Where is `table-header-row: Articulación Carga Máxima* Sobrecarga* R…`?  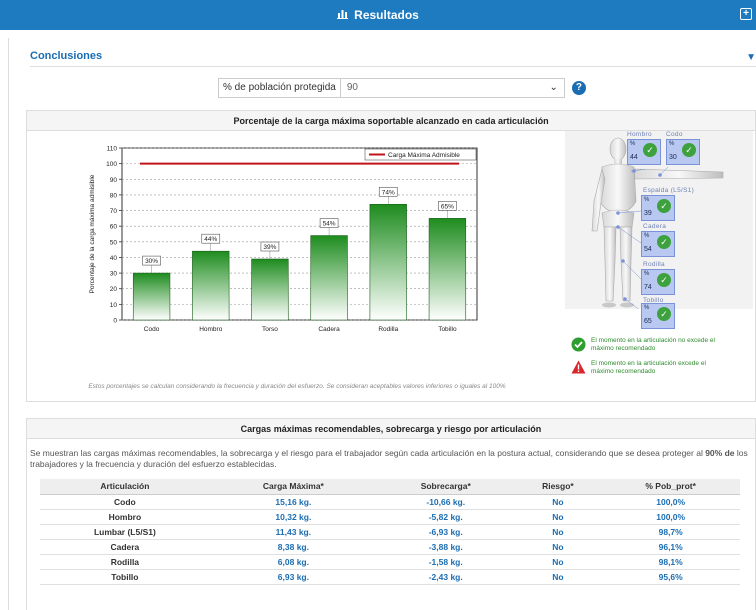 table-header-row: Articulación Carga Máxima* Sobrecarga* R… is located at coordinates (390, 487).